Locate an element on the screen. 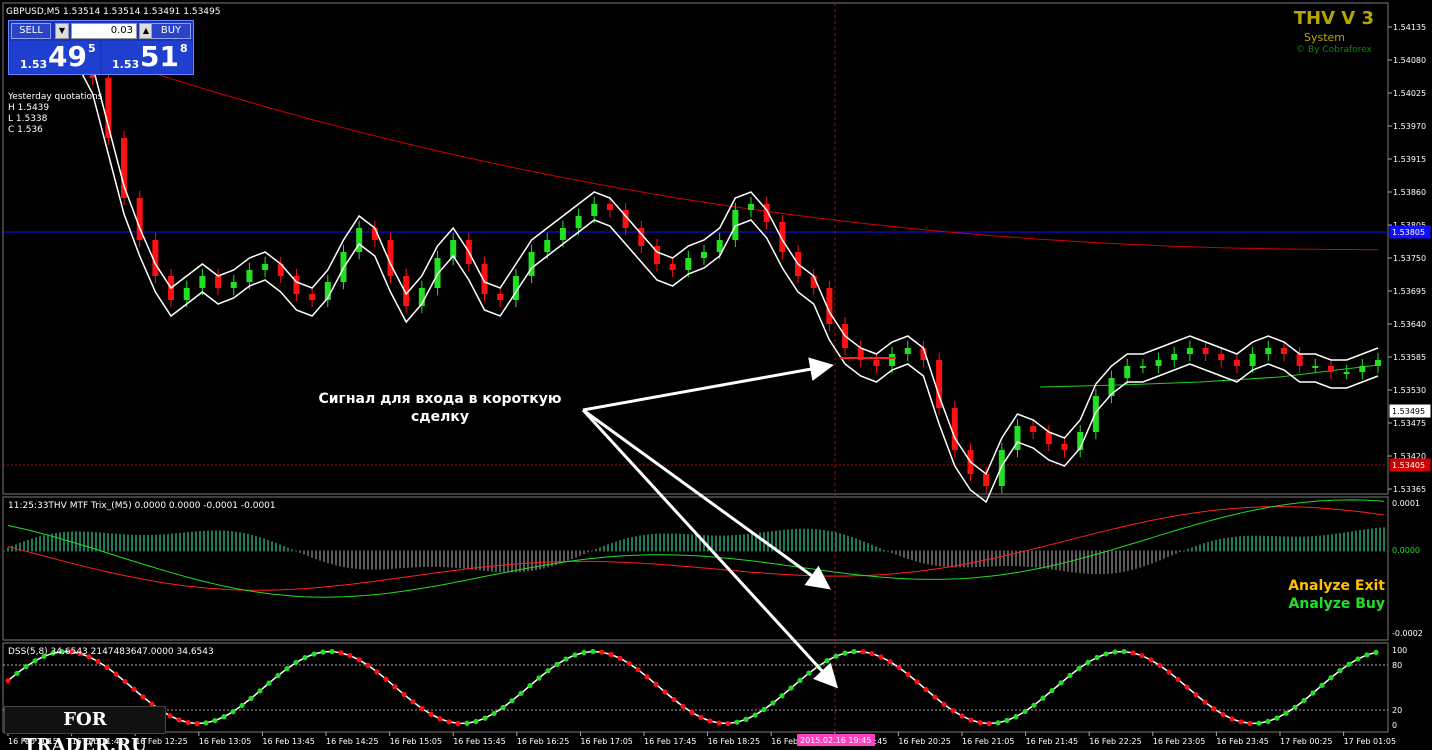 This screenshot has height=750, width=1432. time-axis-label: 16 Feb 16:25 is located at coordinates (543, 741).